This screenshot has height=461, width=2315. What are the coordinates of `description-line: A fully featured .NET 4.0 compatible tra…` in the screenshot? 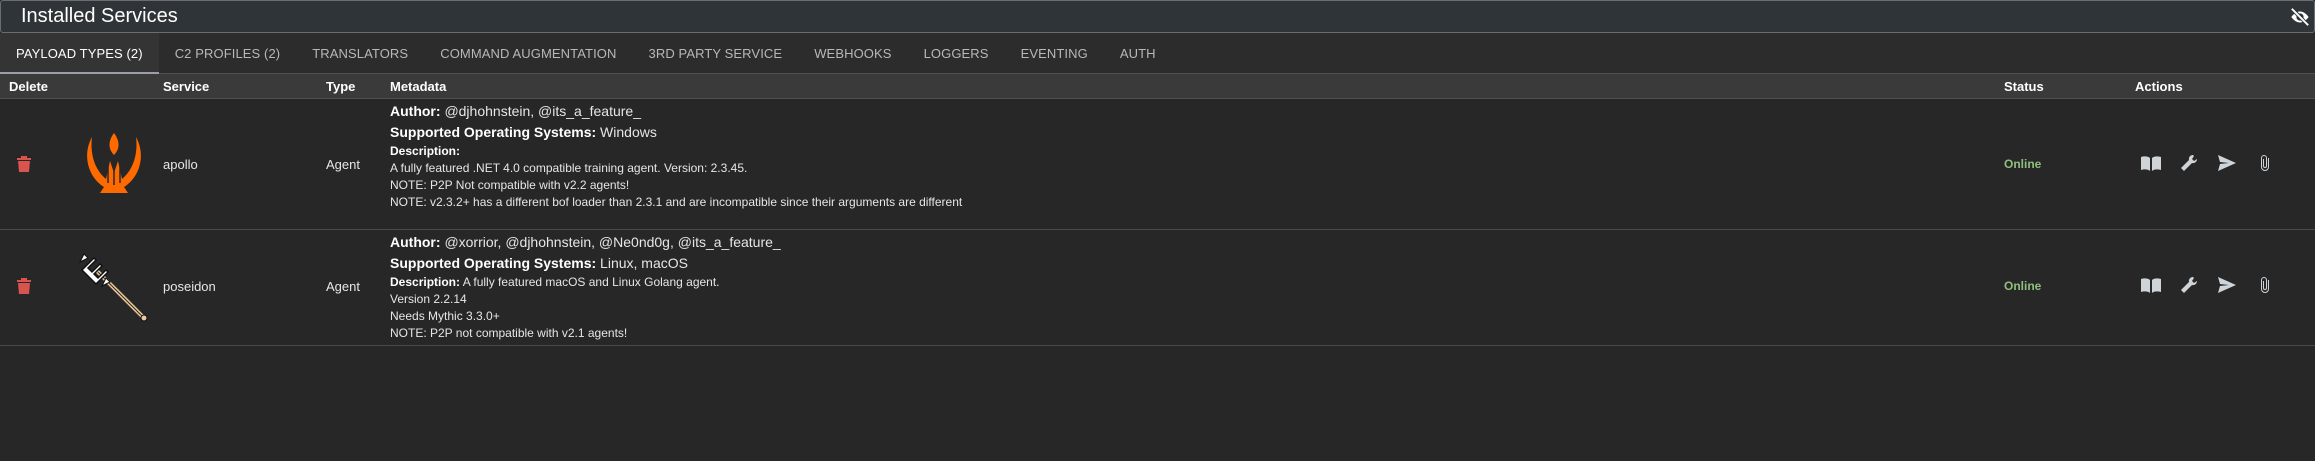 It's located at (569, 168).